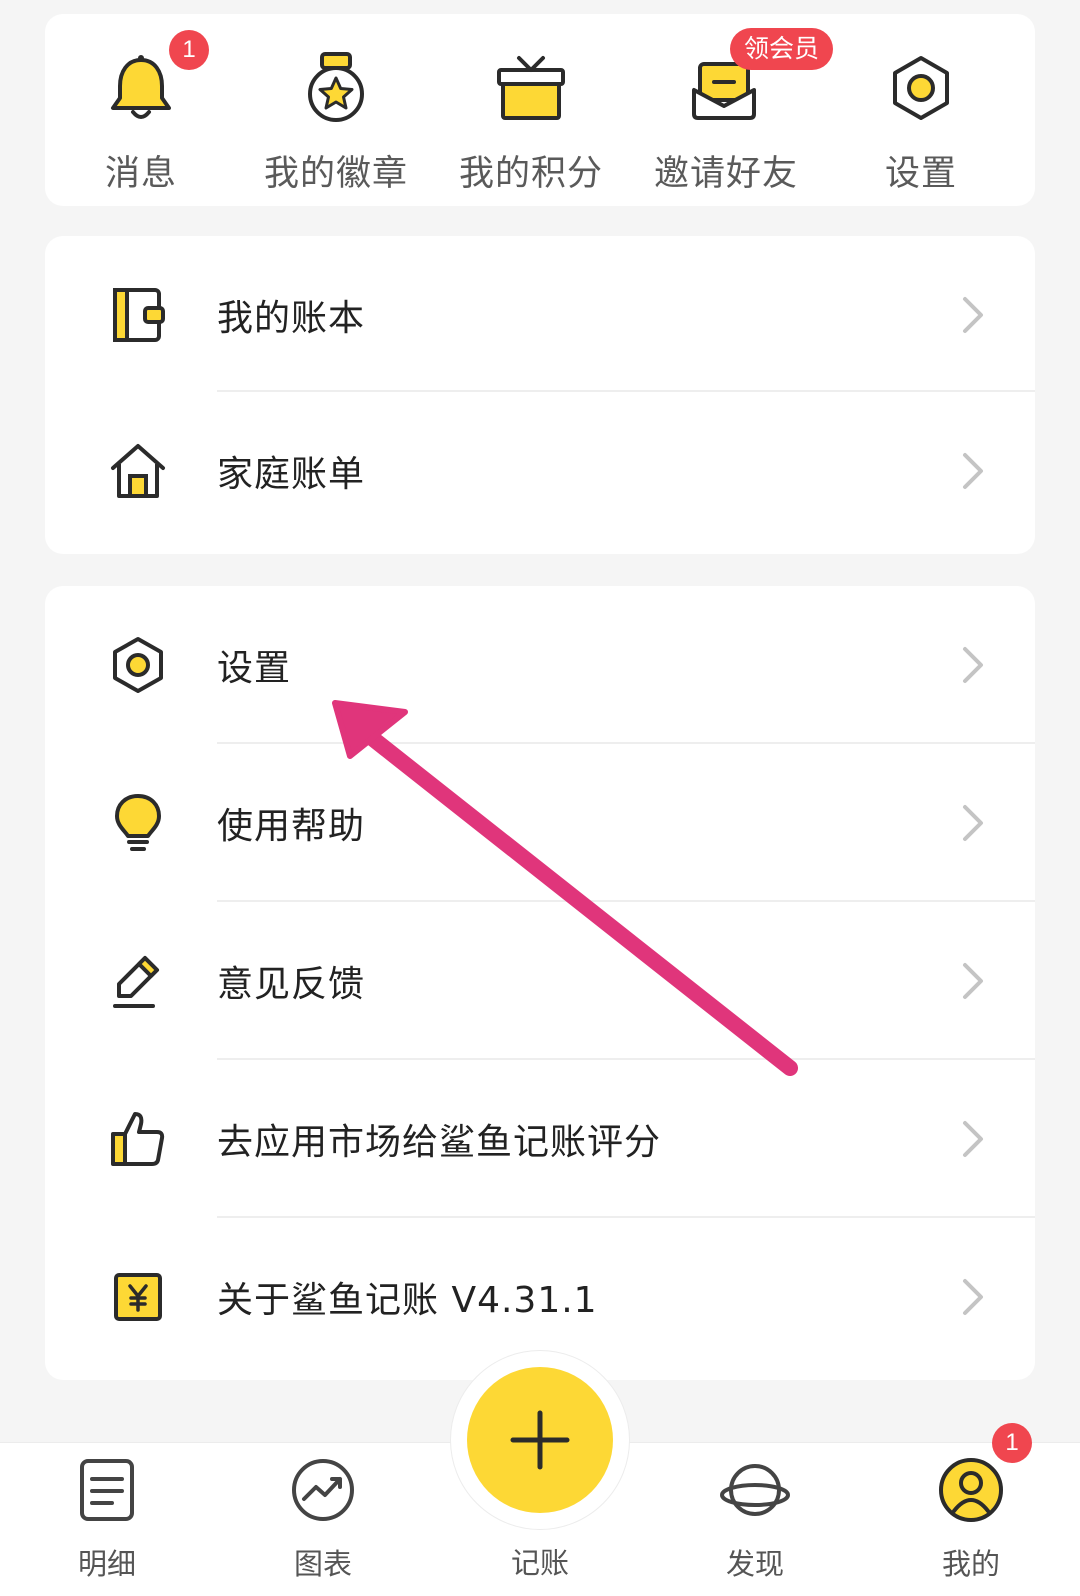 The width and height of the screenshot is (1080, 1596). Describe the element at coordinates (530, 174) in the screenshot. I see `quick-action-label: 我的积分` at that location.